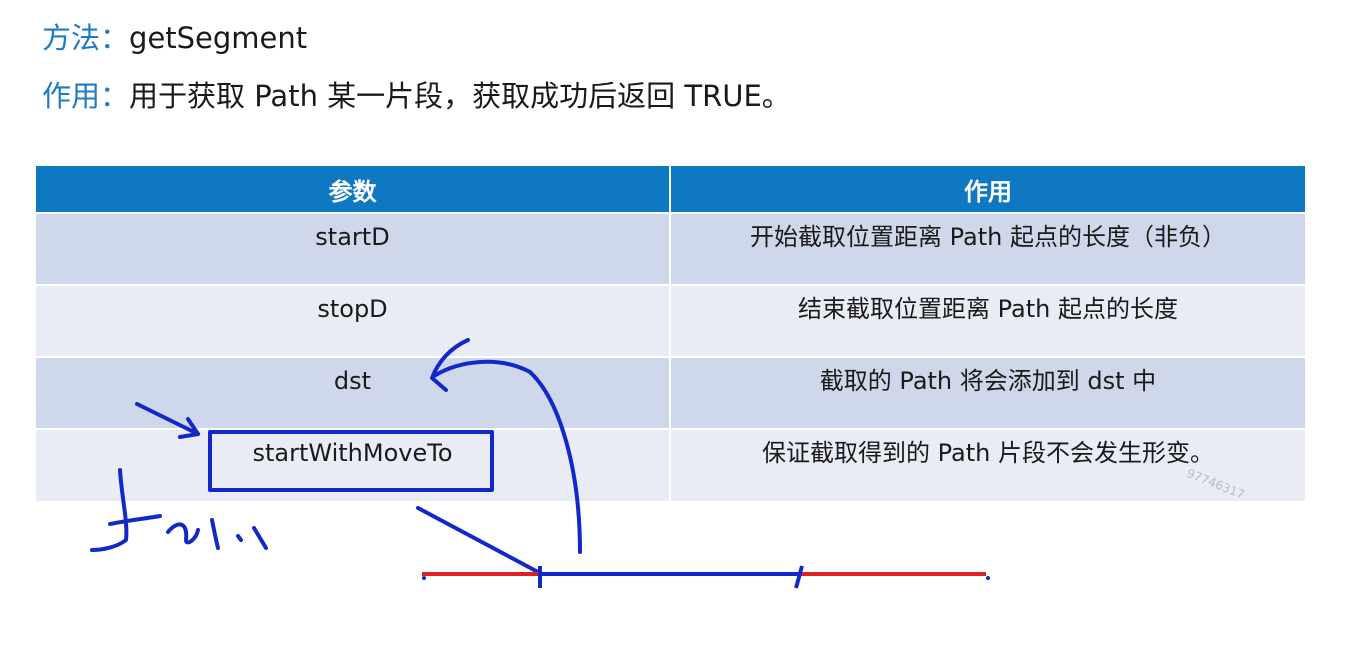 This screenshot has width=1354, height=667. What do you see at coordinates (351, 461) in the screenshot?
I see `highlight-box` at bounding box center [351, 461].